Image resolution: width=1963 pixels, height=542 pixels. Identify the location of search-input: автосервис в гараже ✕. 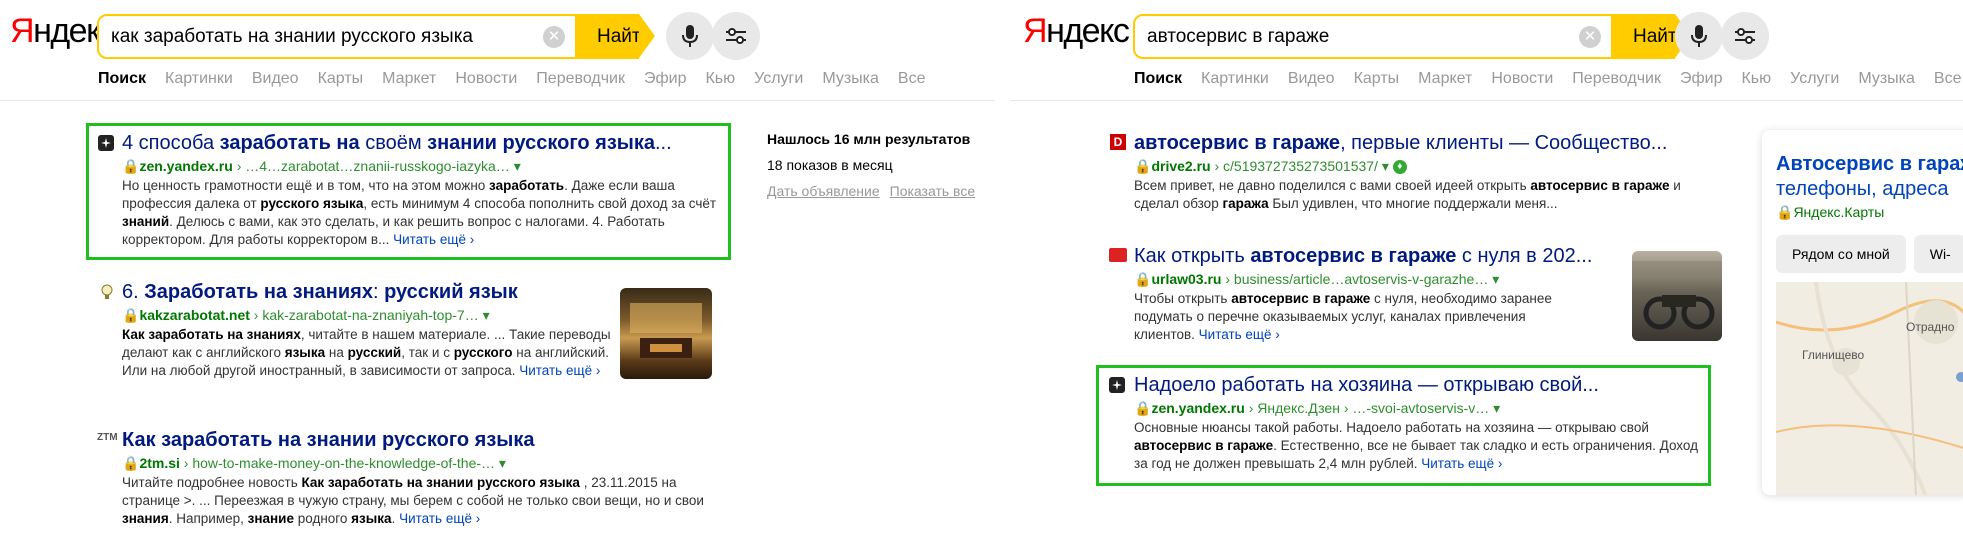
(1373, 36).